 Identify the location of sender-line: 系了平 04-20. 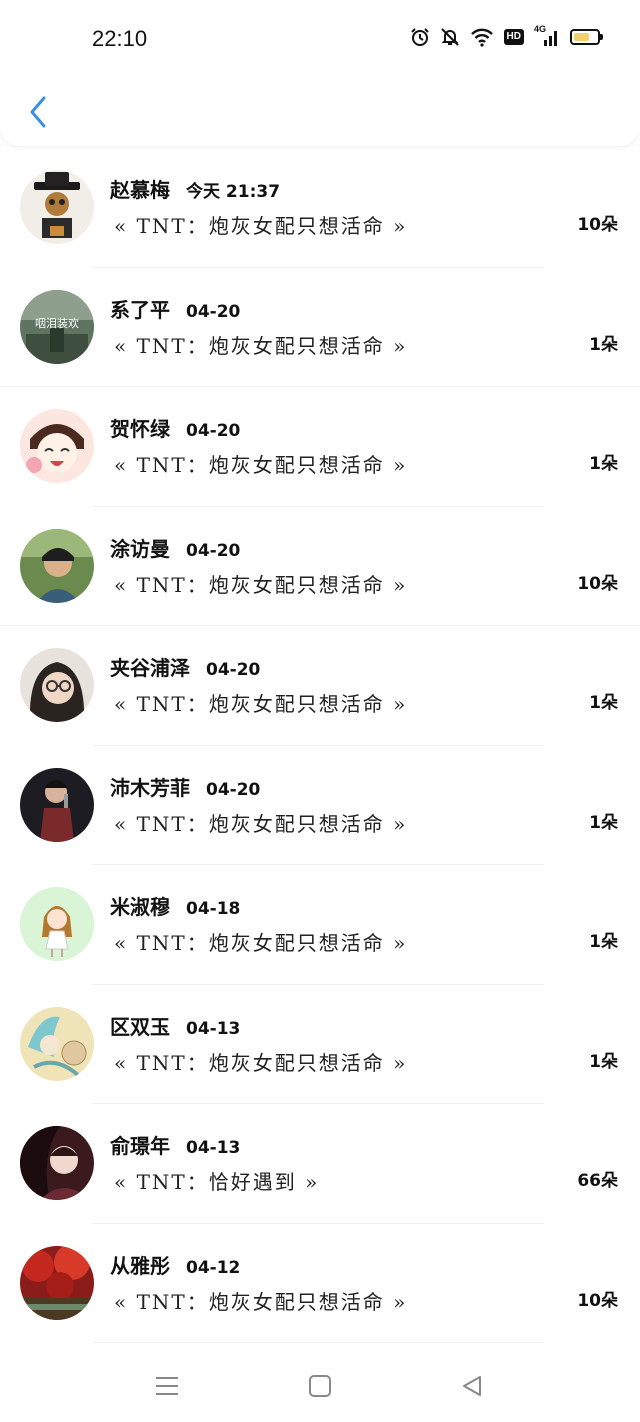
(175, 308).